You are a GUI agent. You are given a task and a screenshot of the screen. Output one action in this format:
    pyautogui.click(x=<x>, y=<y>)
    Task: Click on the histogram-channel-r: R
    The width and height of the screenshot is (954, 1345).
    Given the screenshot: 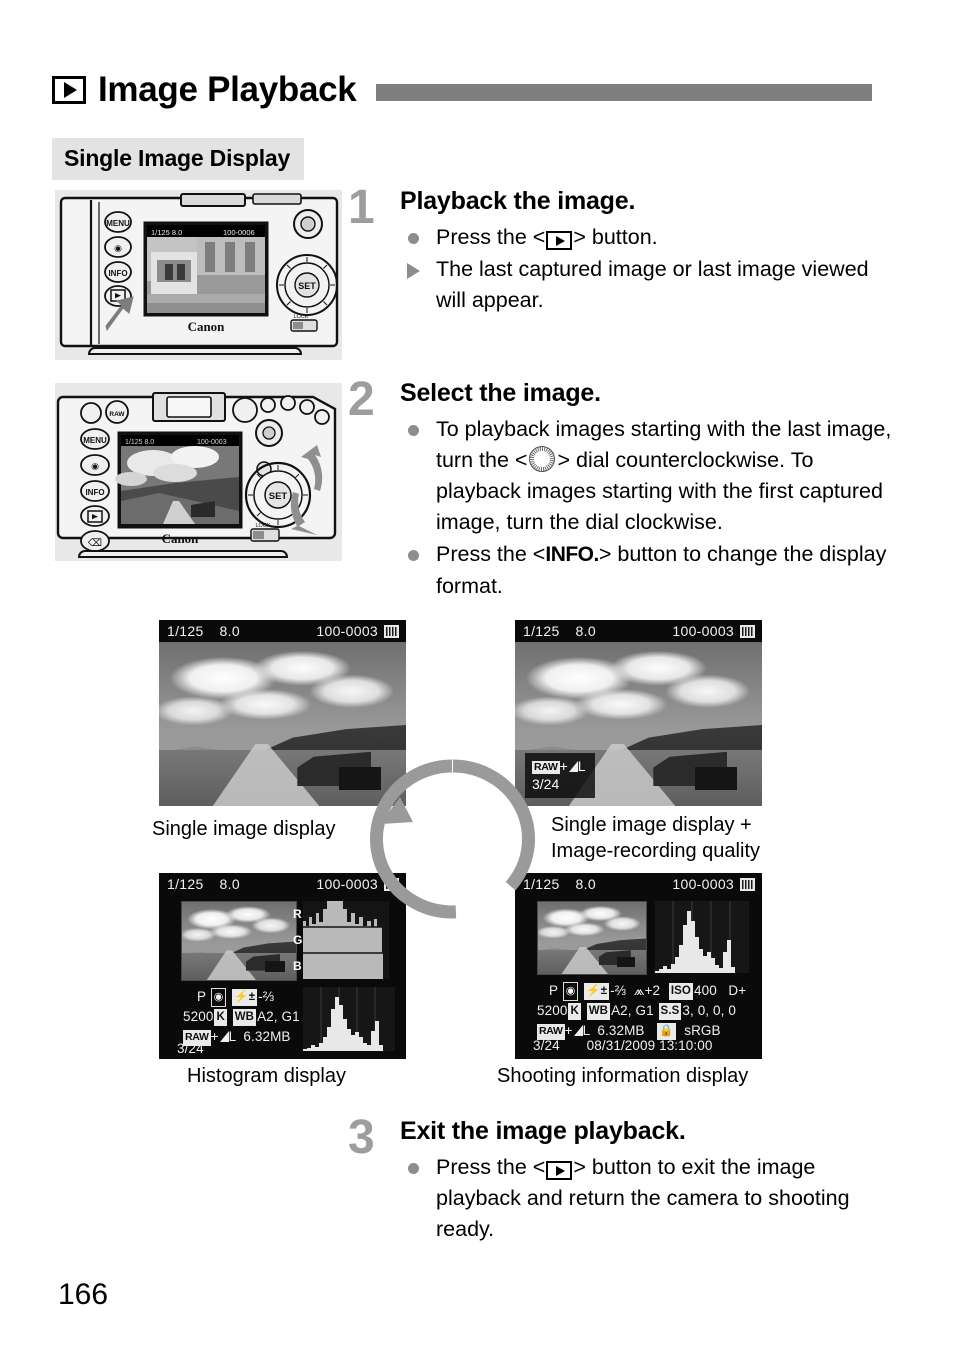 What is the action you would take?
    pyautogui.click(x=297, y=914)
    